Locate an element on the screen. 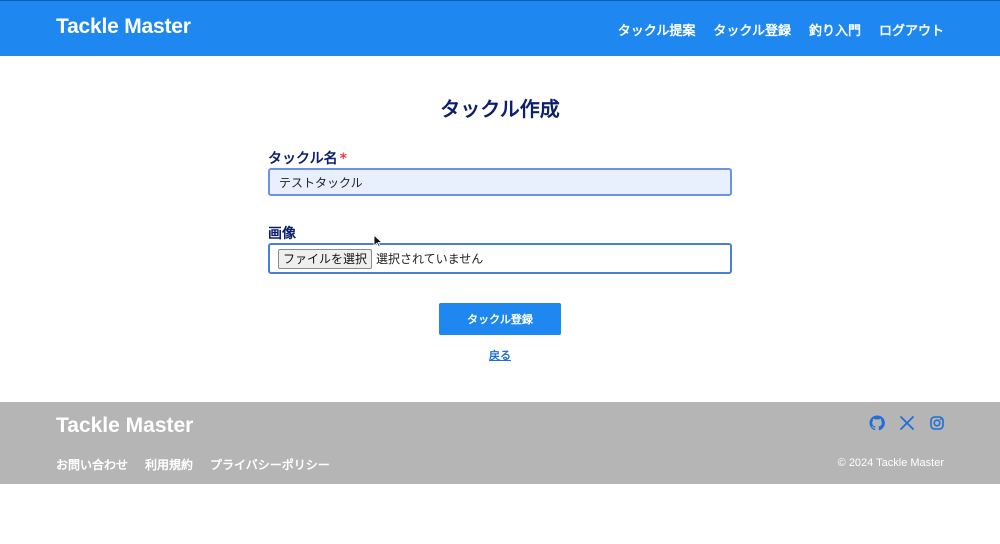  social-links is located at coordinates (907, 423).